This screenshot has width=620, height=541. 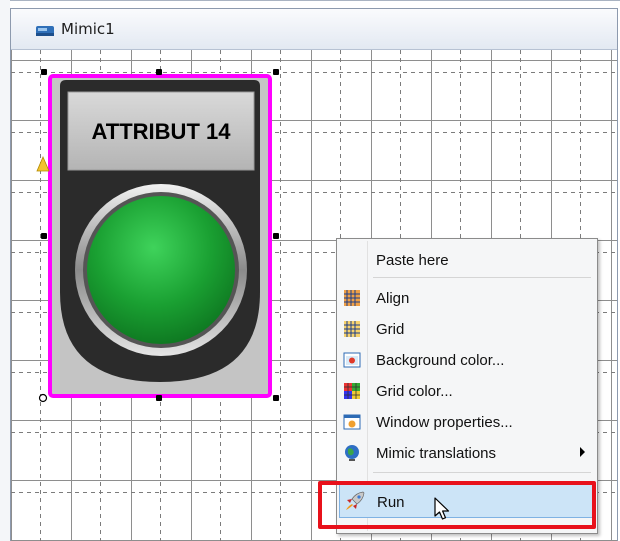 What do you see at coordinates (43, 164) in the screenshot?
I see `warning-icon` at bounding box center [43, 164].